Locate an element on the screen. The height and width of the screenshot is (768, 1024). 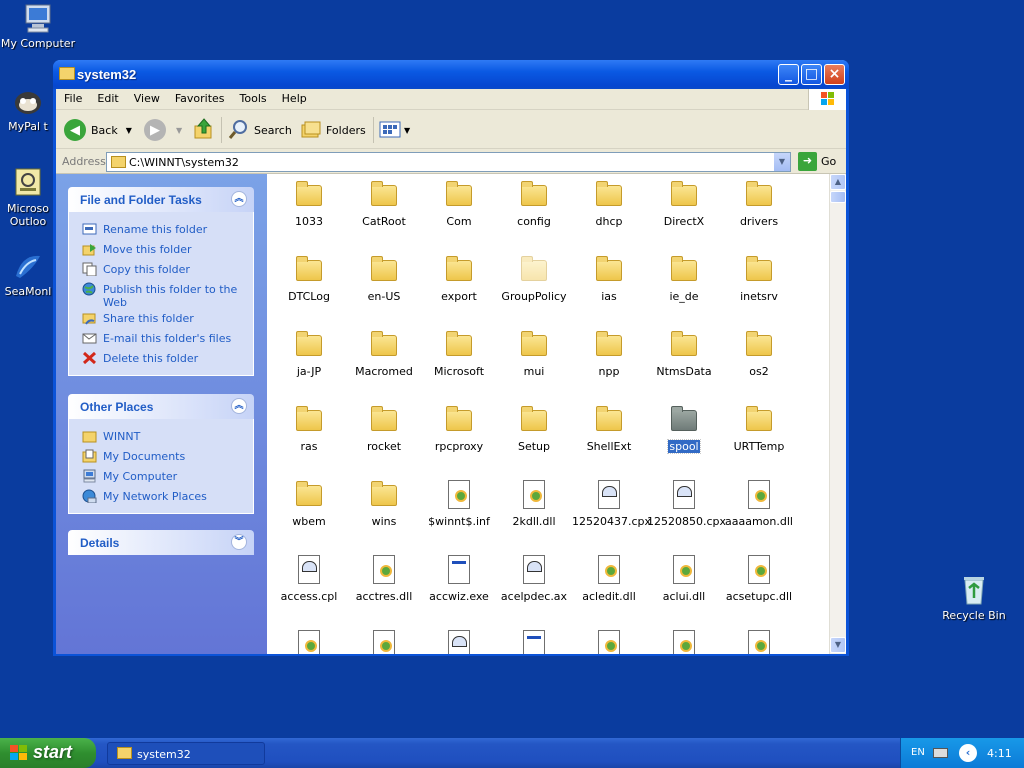
panel-header: Details ︾ is located at coordinates (161, 542).